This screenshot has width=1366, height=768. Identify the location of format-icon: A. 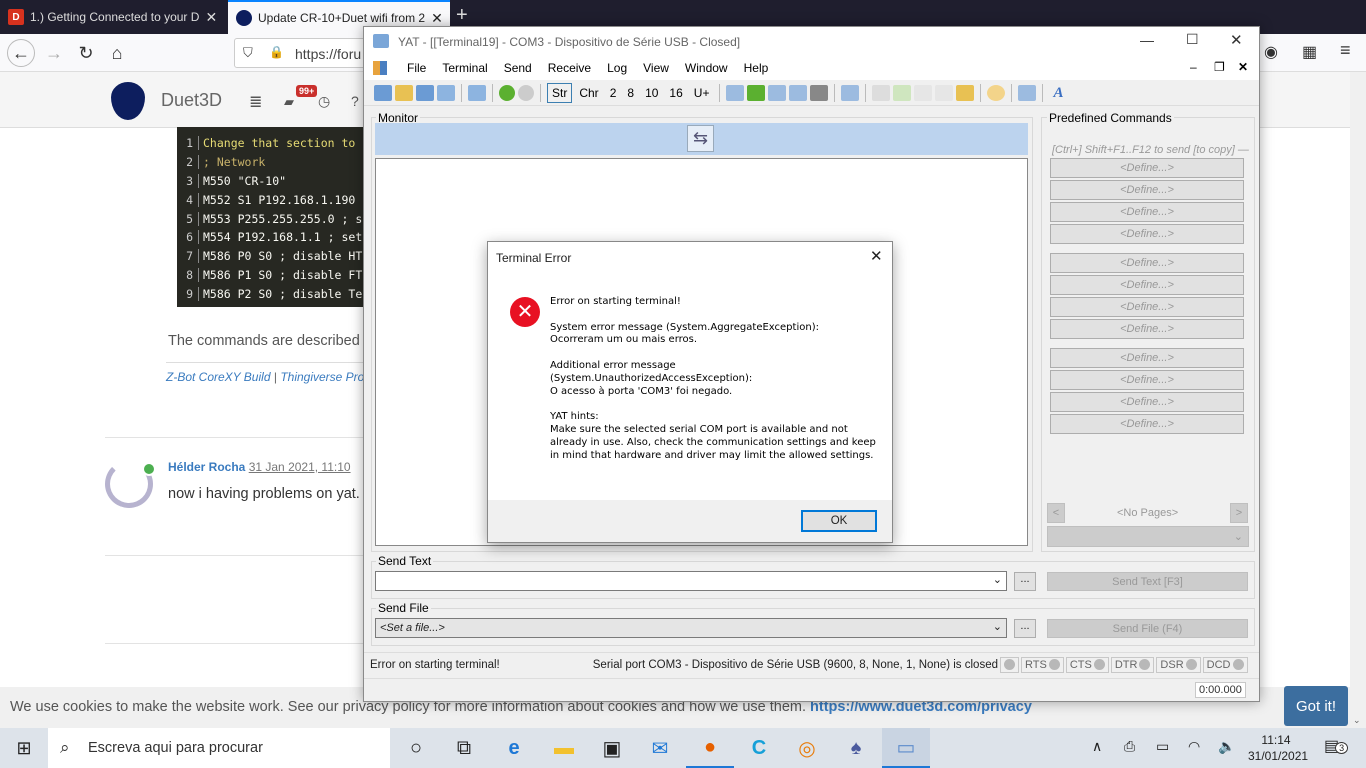
(1058, 93).